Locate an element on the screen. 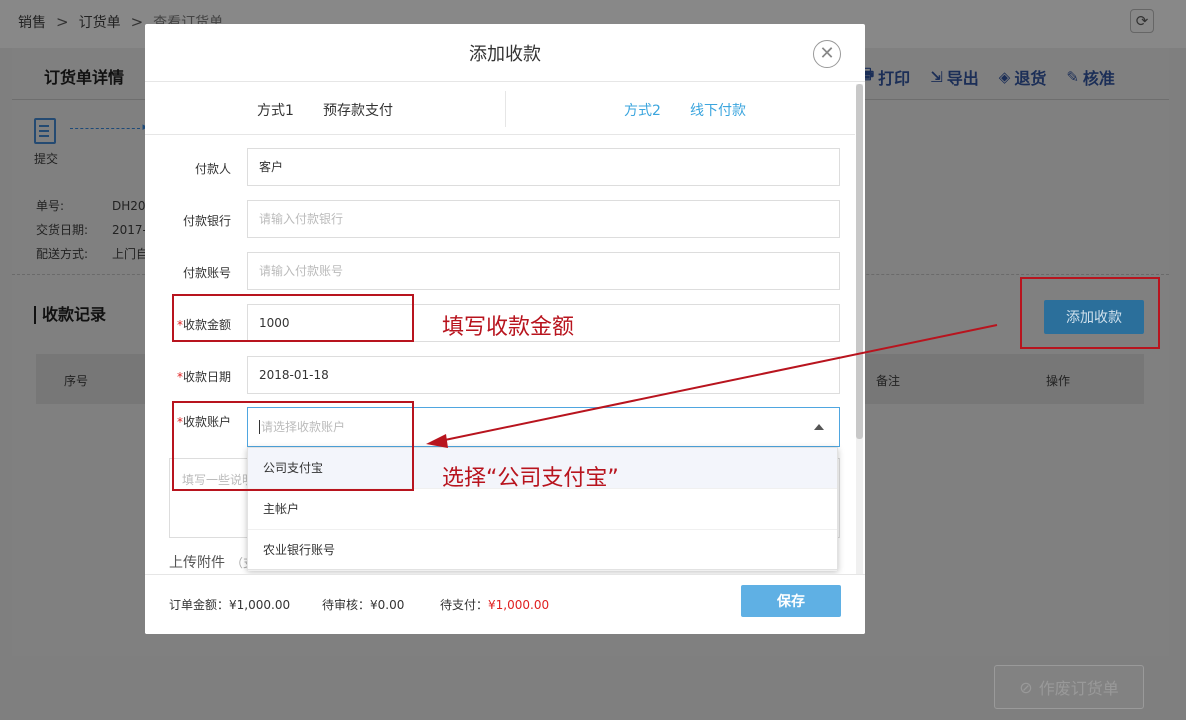 Image resolution: width=1186 pixels, height=720 pixels. page-title: 订货单详情 is located at coordinates (84, 77).